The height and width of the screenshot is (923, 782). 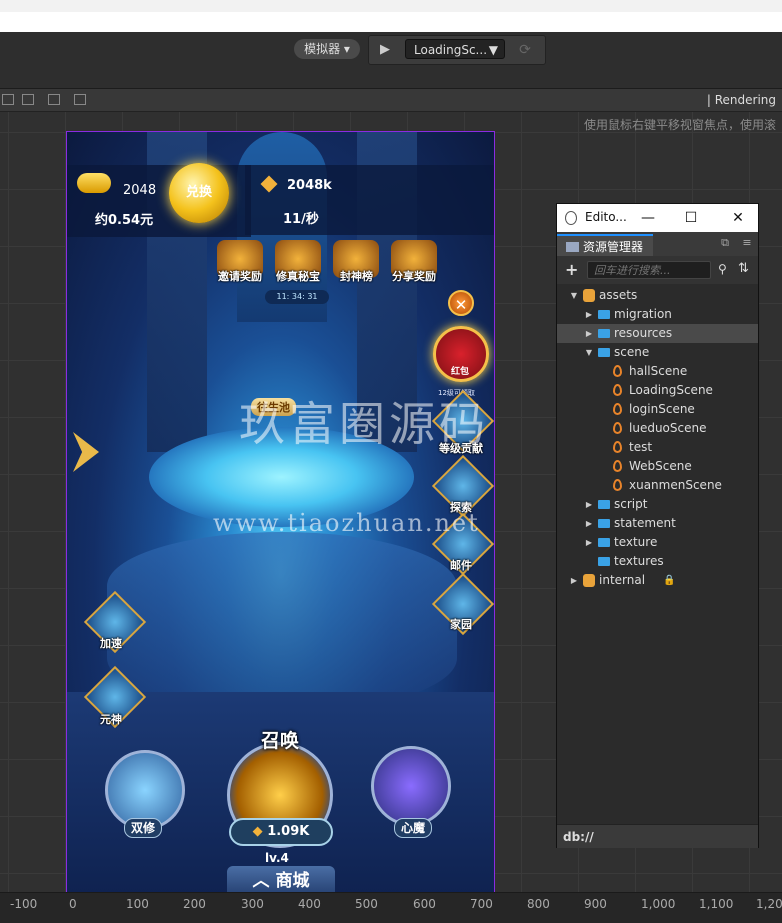 I want to click on shop-button: ︿ 商城, so click(x=281, y=880).